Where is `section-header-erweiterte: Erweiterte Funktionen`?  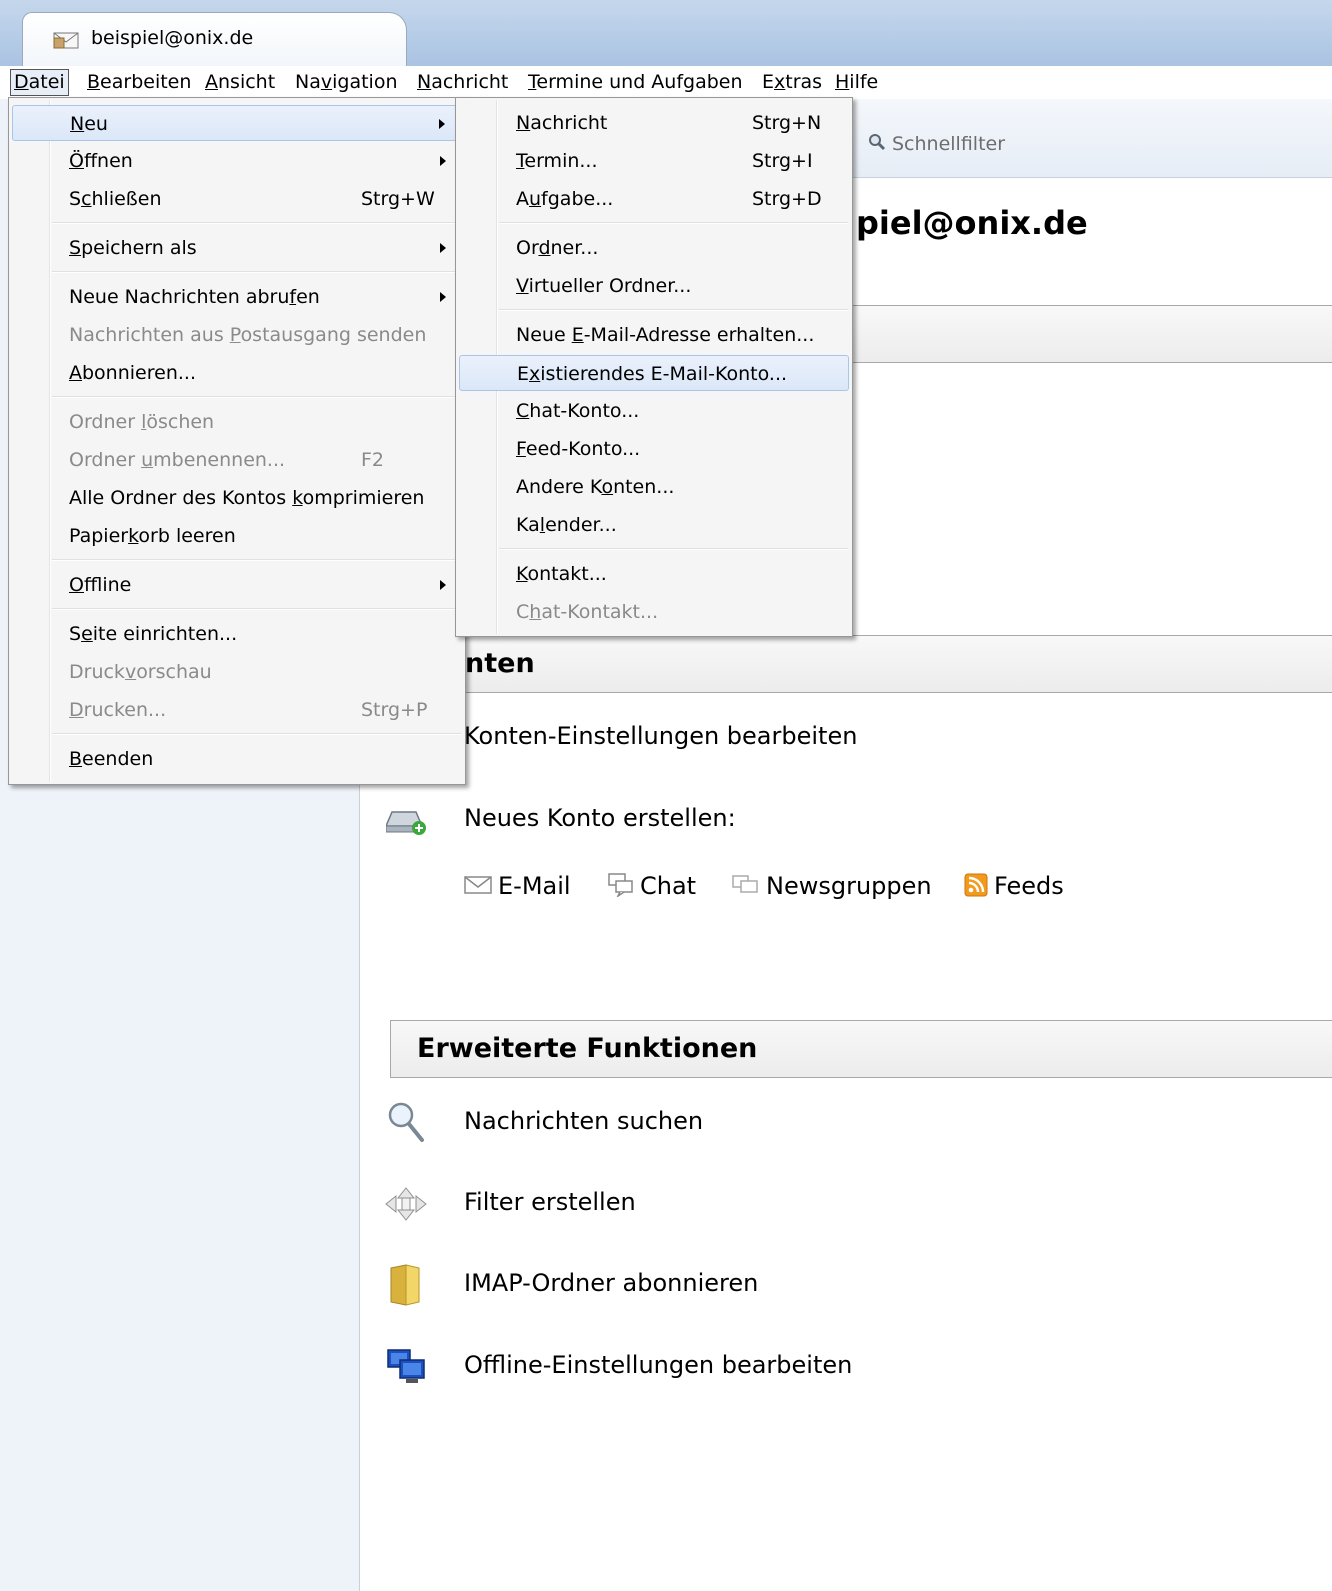
section-header-erweiterte: Erweiterte Funktionen is located at coordinates (861, 1049).